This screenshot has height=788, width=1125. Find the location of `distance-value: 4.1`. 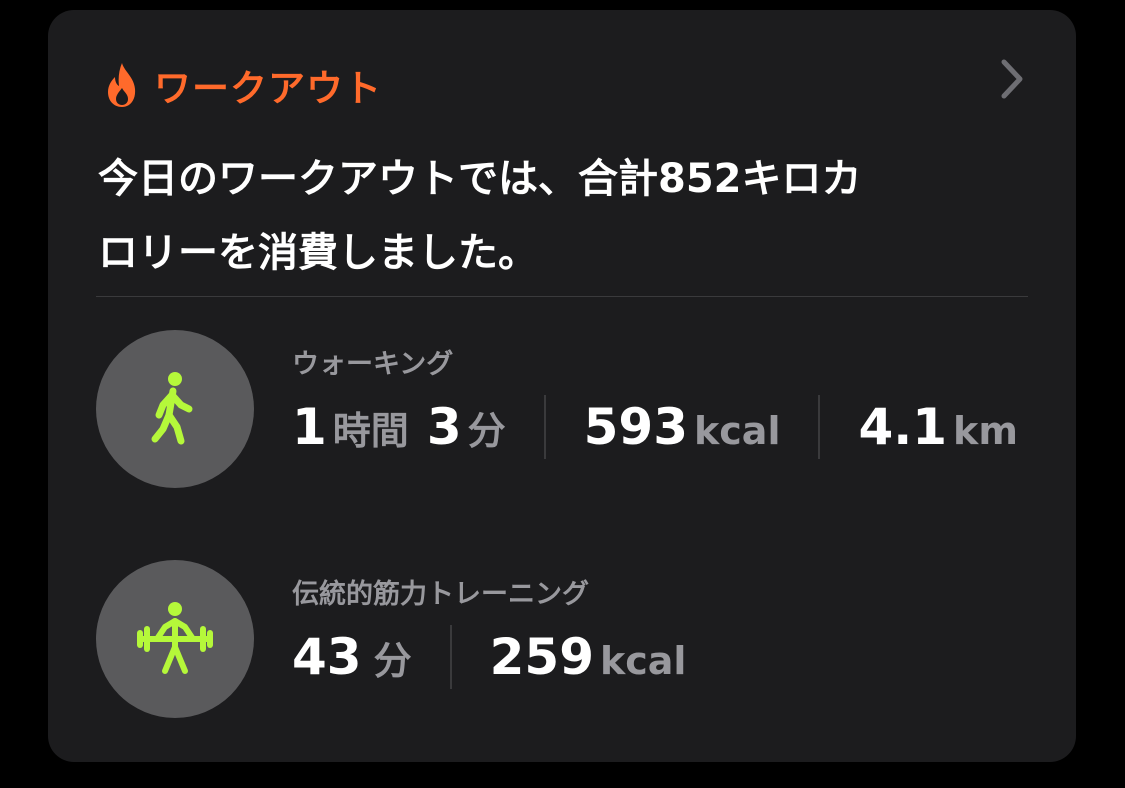

distance-value: 4.1 is located at coordinates (903, 427).